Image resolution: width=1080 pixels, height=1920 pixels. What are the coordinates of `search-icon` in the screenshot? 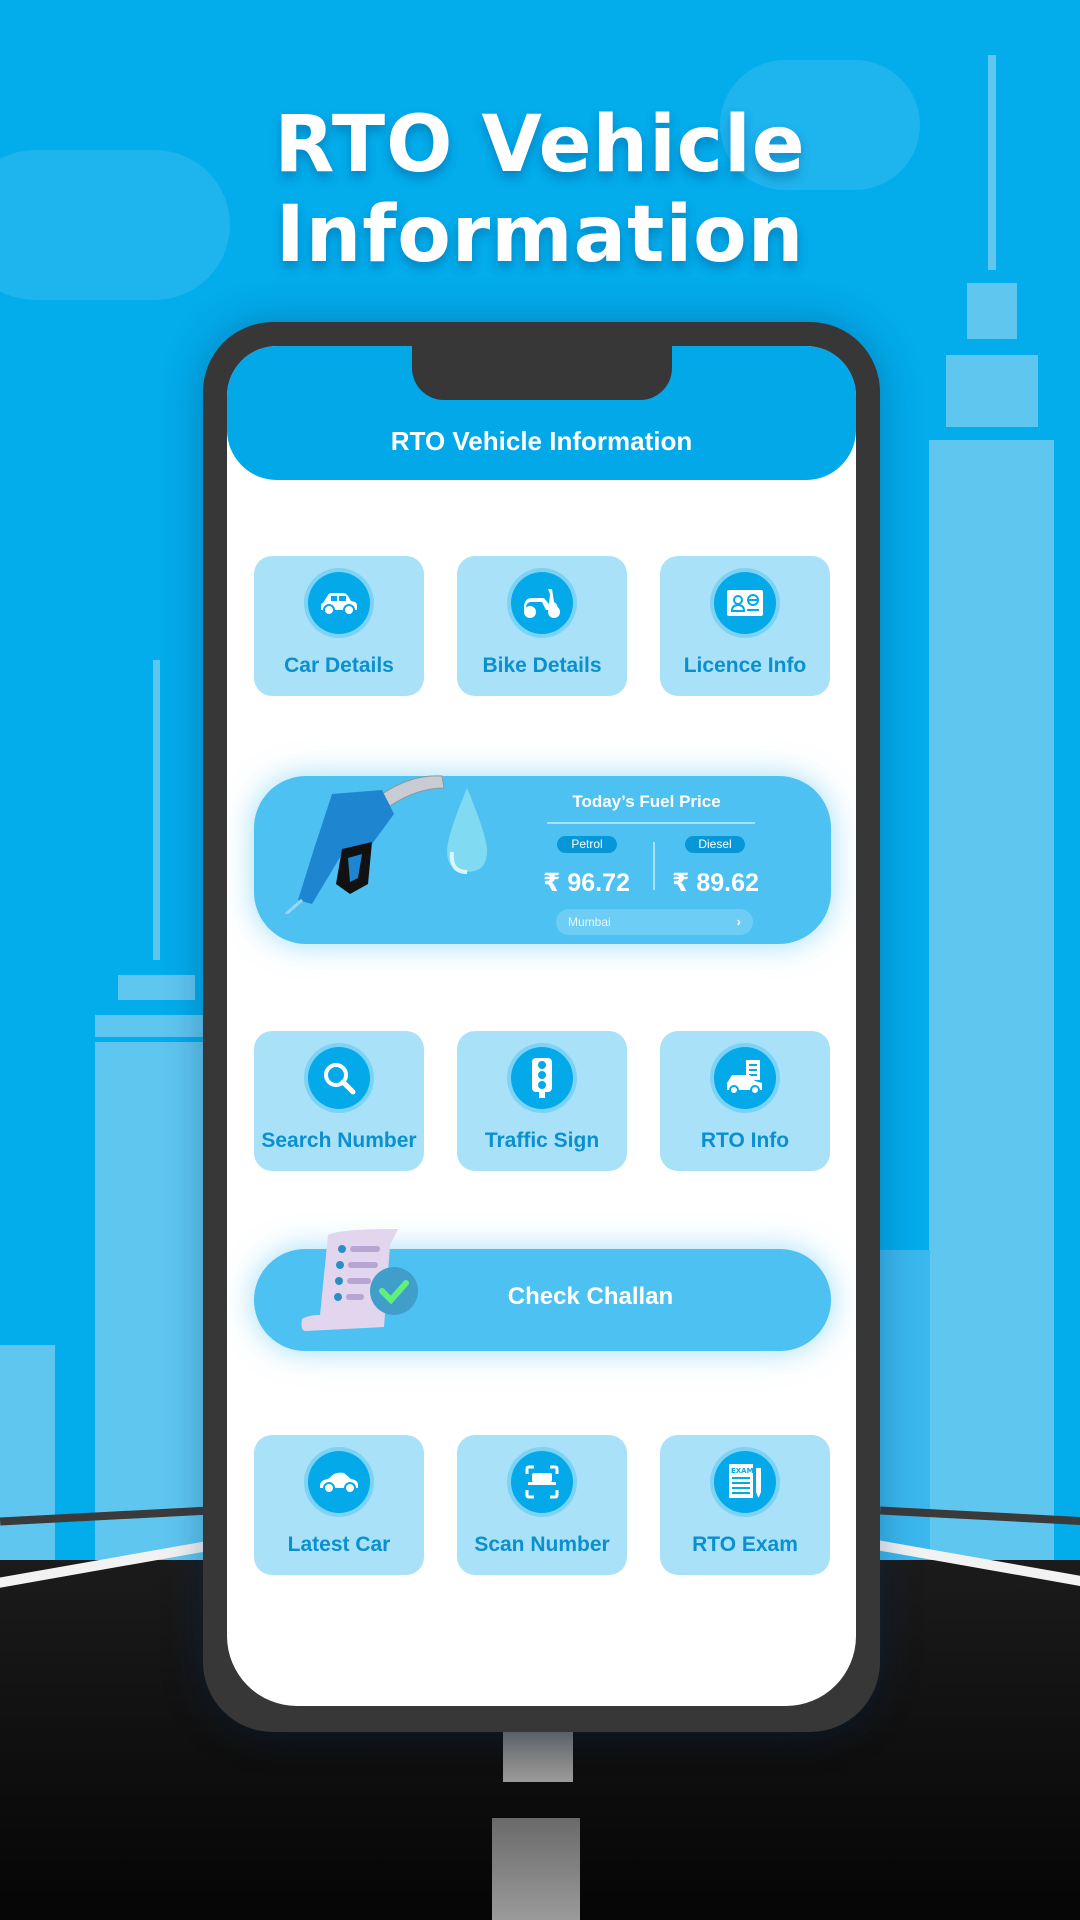 It's located at (339, 1078).